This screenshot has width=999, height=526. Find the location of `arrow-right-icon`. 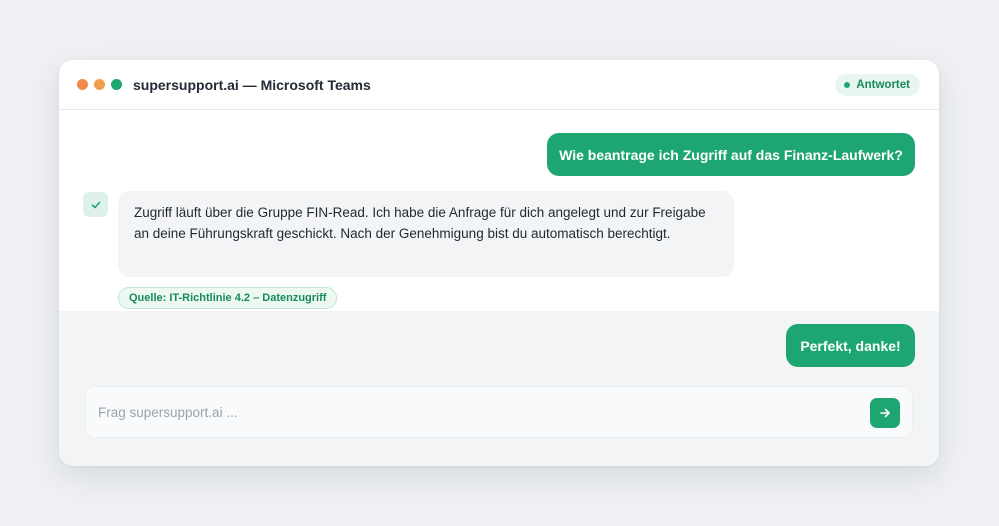

arrow-right-icon is located at coordinates (885, 413).